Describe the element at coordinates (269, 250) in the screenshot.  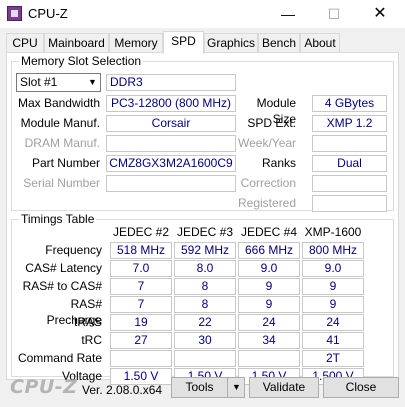
I see `timings-cell: 666 MHz` at that location.